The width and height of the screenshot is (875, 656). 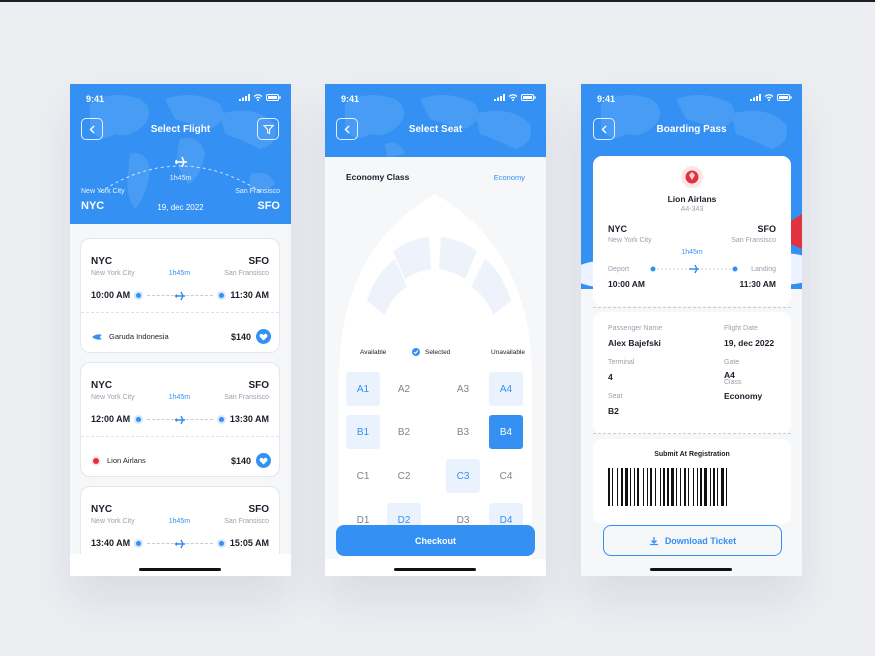 What do you see at coordinates (404, 432) in the screenshot?
I see `seat-b2: B2` at bounding box center [404, 432].